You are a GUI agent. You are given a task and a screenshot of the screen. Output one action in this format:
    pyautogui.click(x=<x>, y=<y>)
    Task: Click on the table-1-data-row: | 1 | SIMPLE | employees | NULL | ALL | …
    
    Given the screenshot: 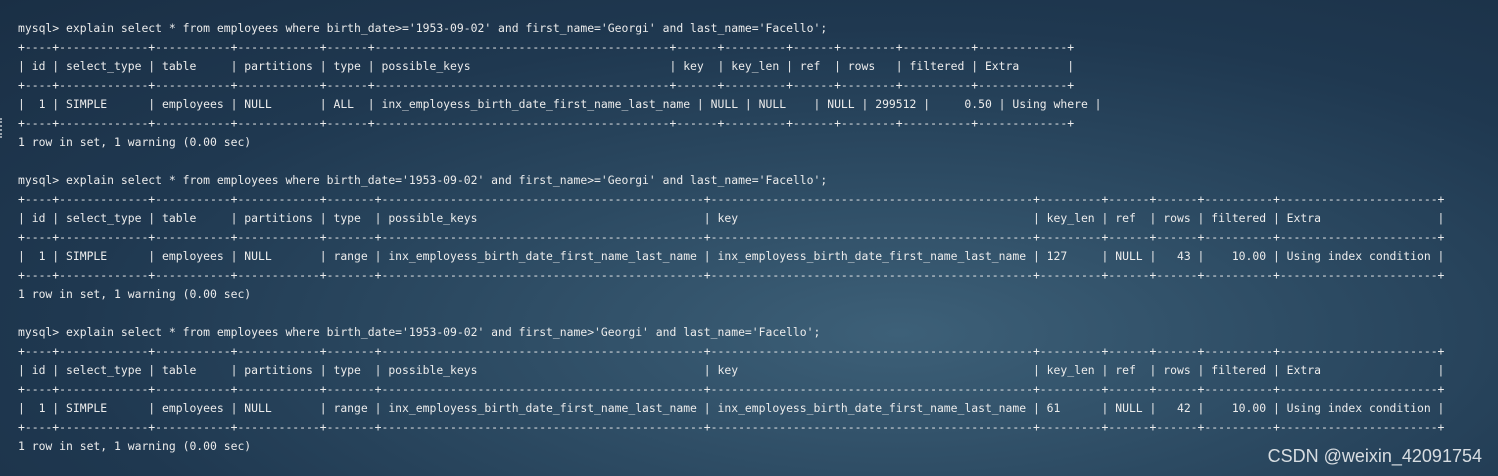 What is the action you would take?
    pyautogui.click(x=560, y=104)
    